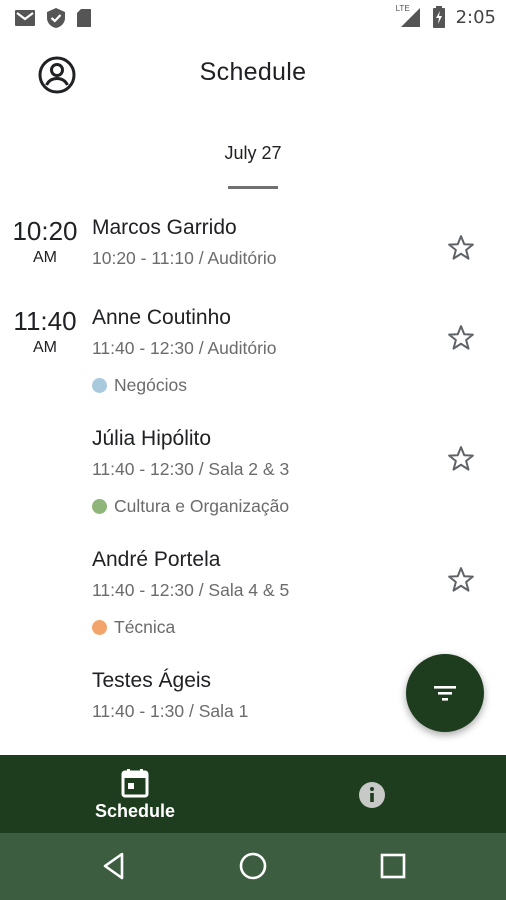 Image resolution: width=506 pixels, height=900 pixels. I want to click on session-title: André Portela, so click(156, 559).